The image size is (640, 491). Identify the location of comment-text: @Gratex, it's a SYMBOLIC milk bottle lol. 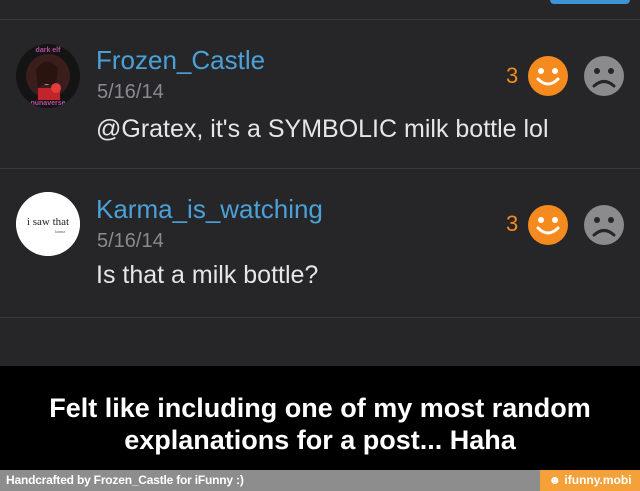
(322, 129).